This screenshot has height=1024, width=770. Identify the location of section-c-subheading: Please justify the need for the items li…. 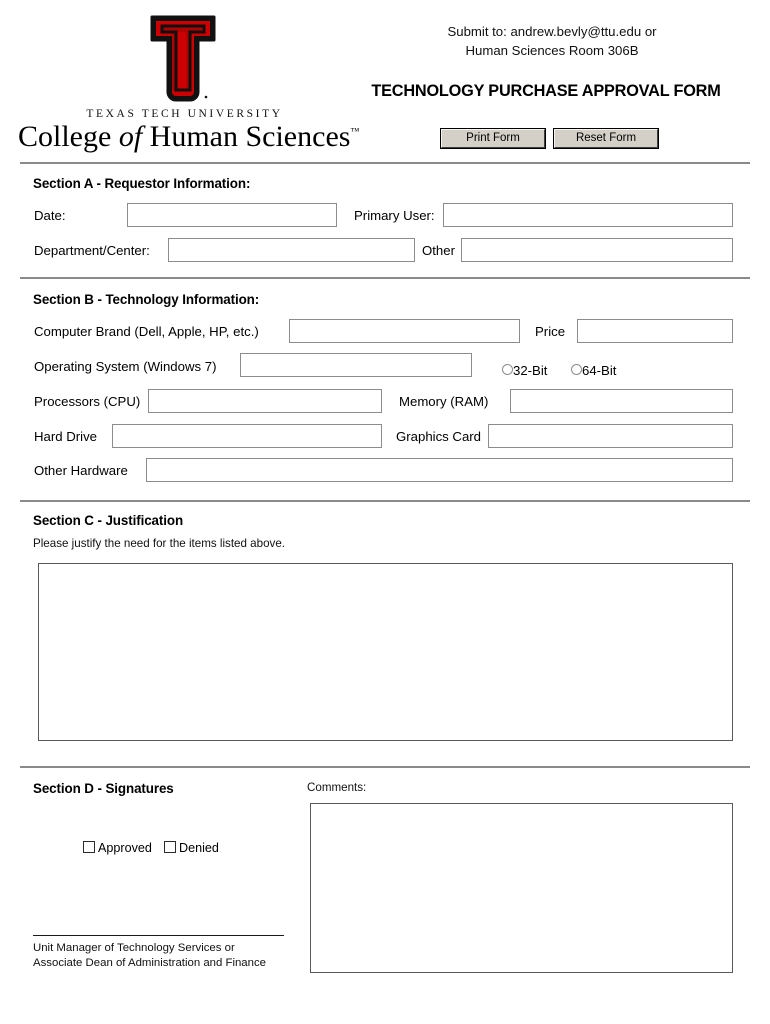
(159, 543).